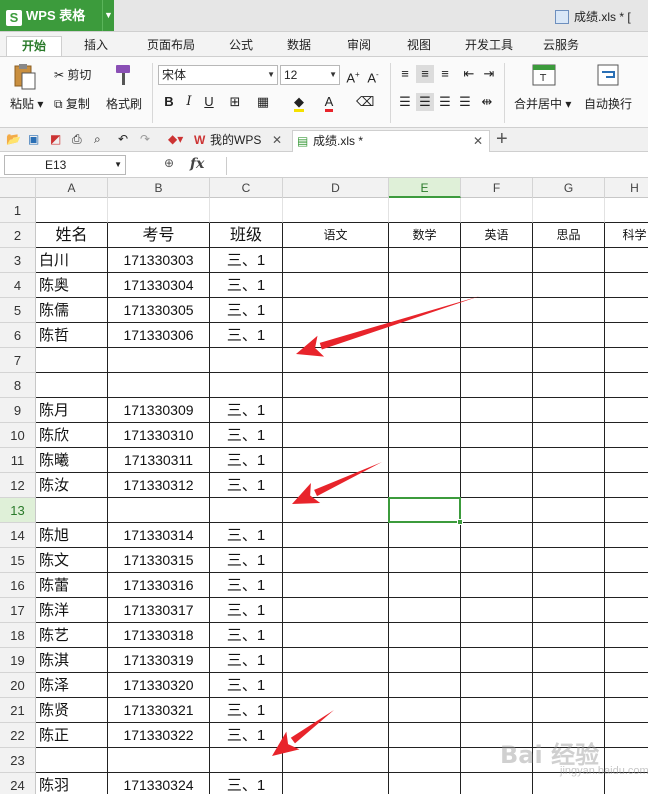 This screenshot has width=648, height=794. Describe the element at coordinates (159, 685) in the screenshot. I see `cell-B20: 171330320` at that location.